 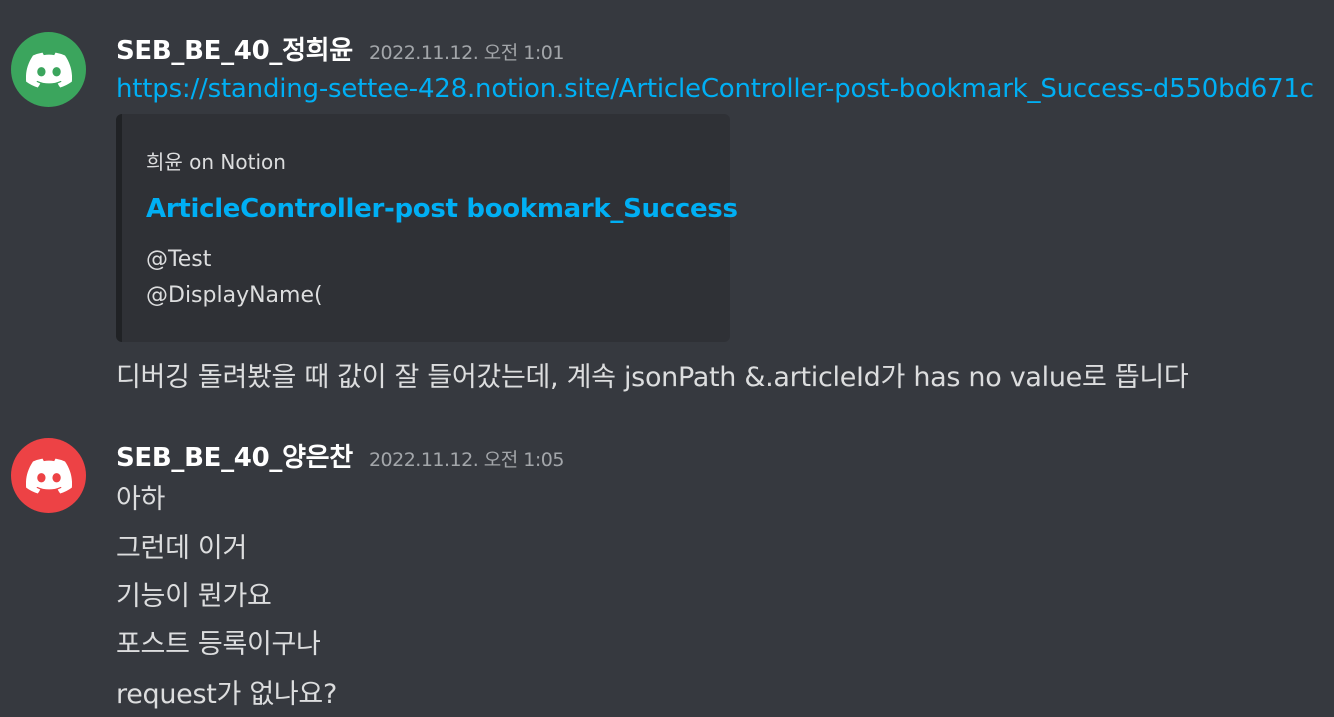 I want to click on discord-logo-icon, so click(x=48, y=476).